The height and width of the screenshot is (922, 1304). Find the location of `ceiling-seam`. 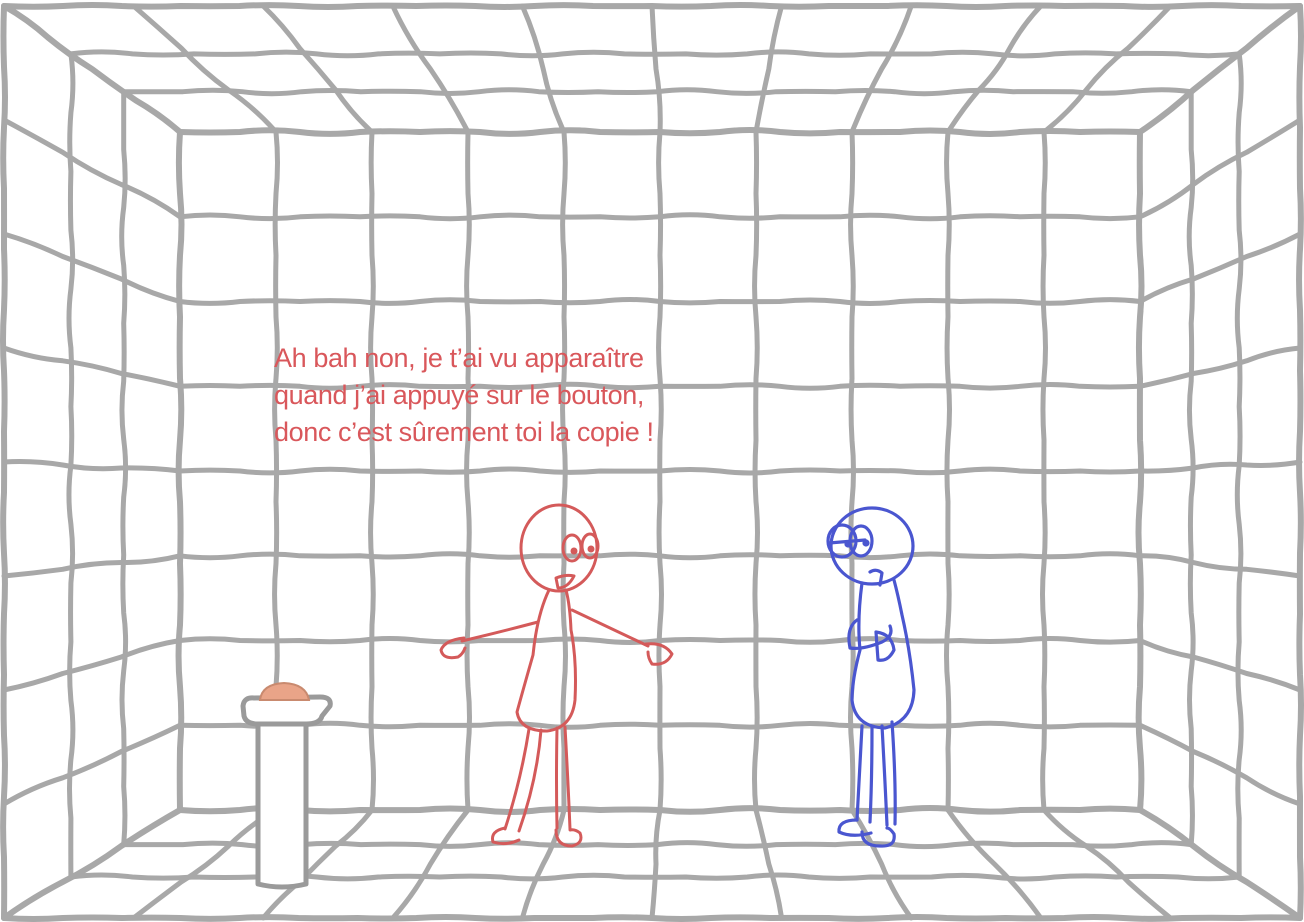

ceiling-seam is located at coordinates (655, 54).